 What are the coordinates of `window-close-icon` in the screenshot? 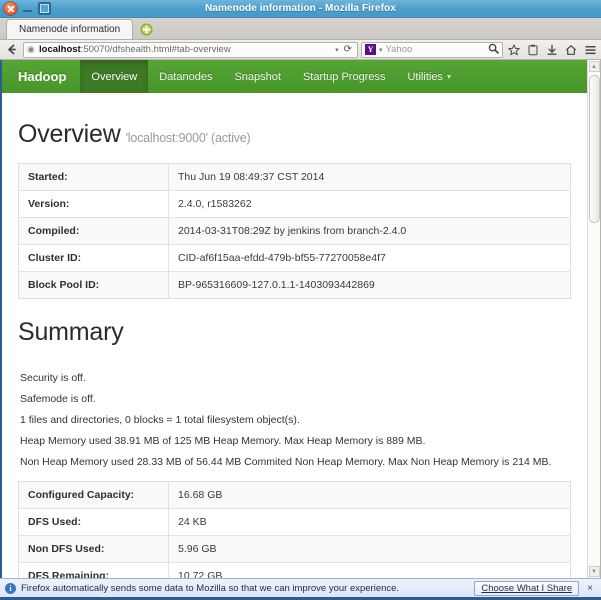 It's located at (10, 8).